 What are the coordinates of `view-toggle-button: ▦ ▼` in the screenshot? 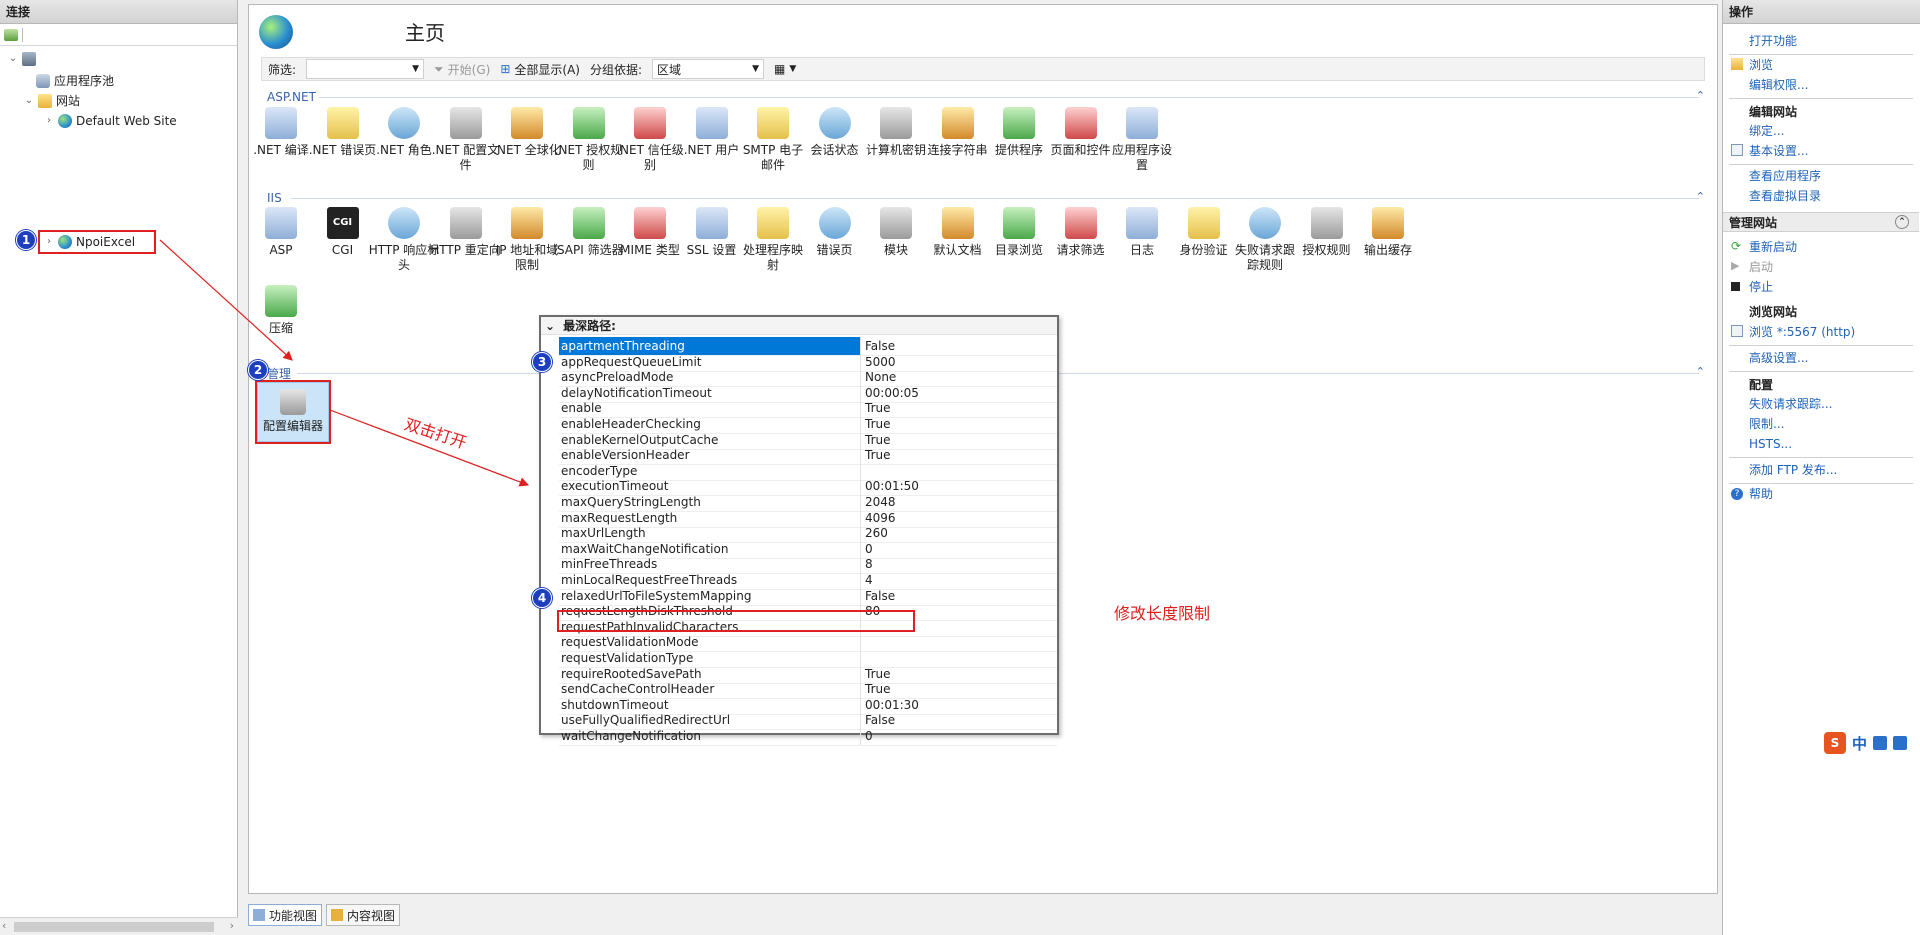 It's located at (785, 69).